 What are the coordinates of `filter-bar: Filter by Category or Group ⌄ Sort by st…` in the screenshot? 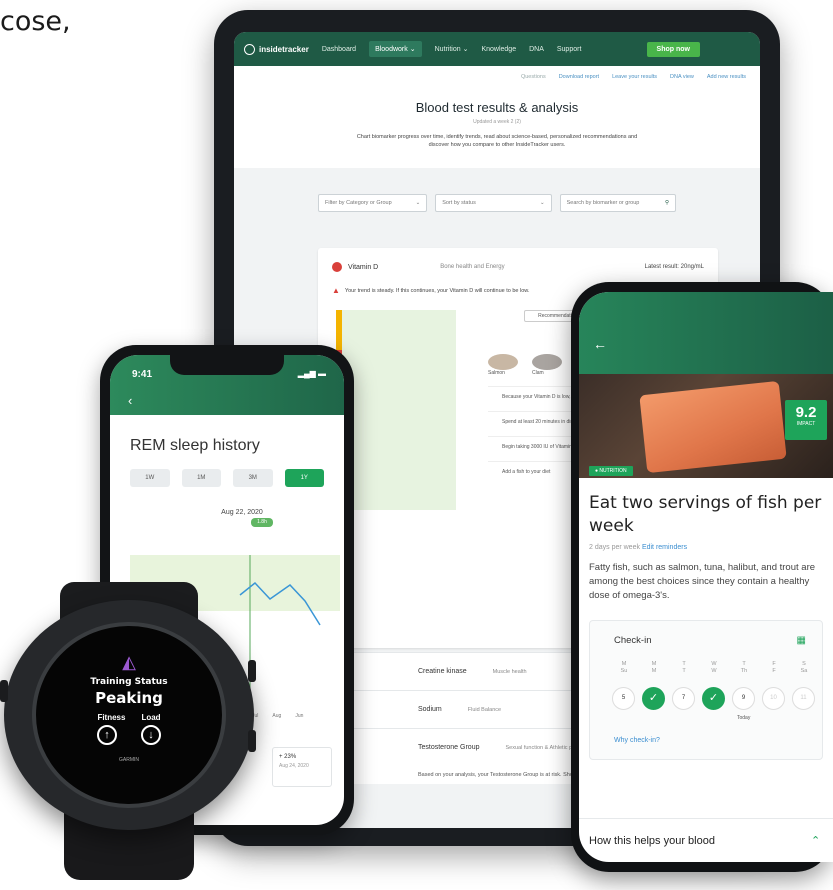 It's located at (497, 190).